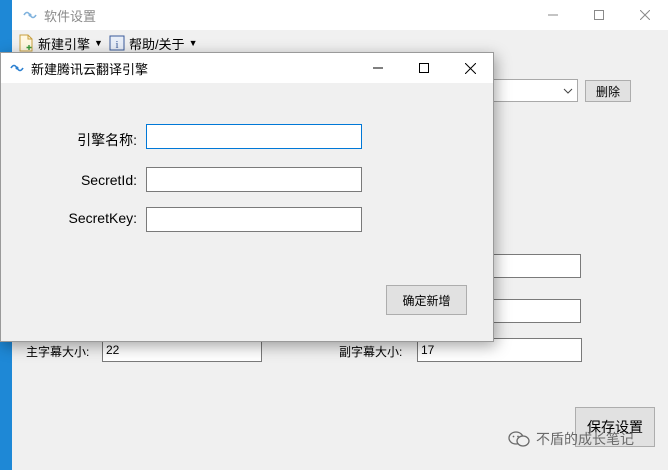 Image resolution: width=668 pixels, height=470 pixels. What do you see at coordinates (254, 179) in the screenshot?
I see `secret-id-input` at bounding box center [254, 179].